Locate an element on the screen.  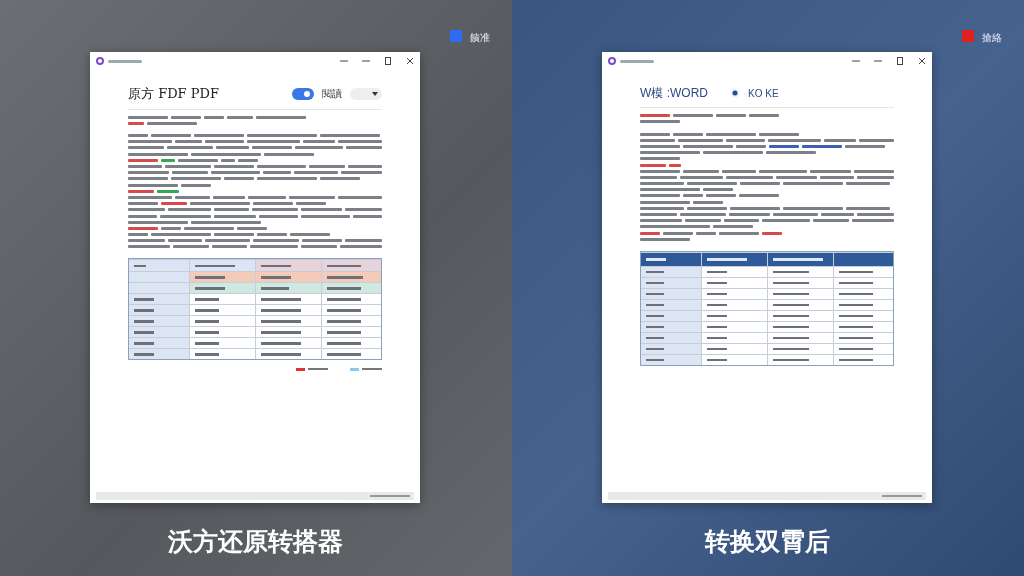
format-label: KO KE is located at coordinates (763, 93).